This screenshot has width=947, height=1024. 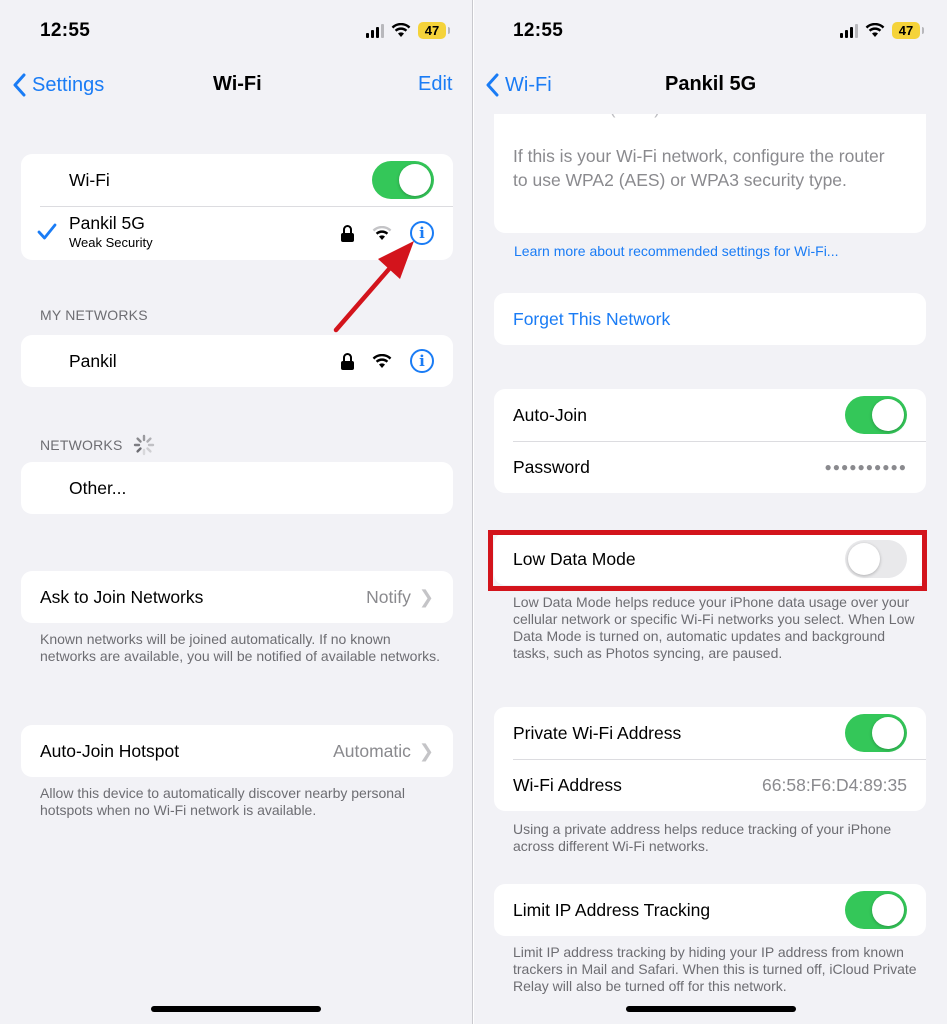 What do you see at coordinates (81, 445) in the screenshot?
I see `networks-header-label: NETWORKS` at bounding box center [81, 445].